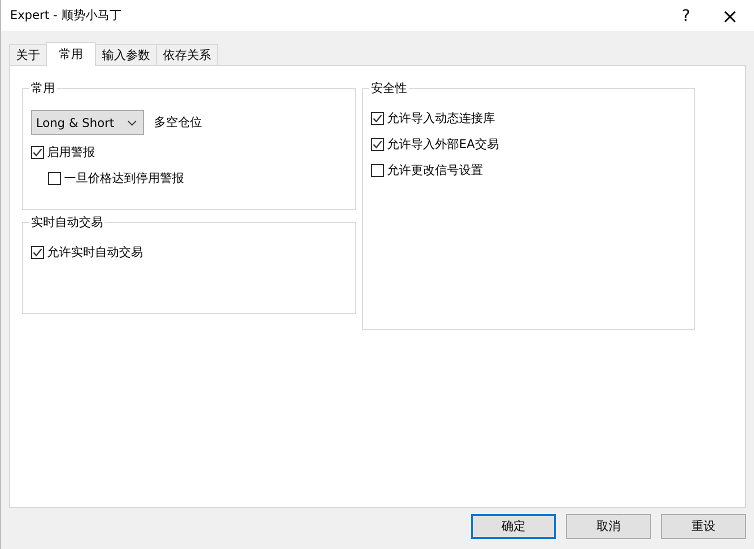  Describe the element at coordinates (608, 526) in the screenshot. I see `dialog-button: 取消` at that location.